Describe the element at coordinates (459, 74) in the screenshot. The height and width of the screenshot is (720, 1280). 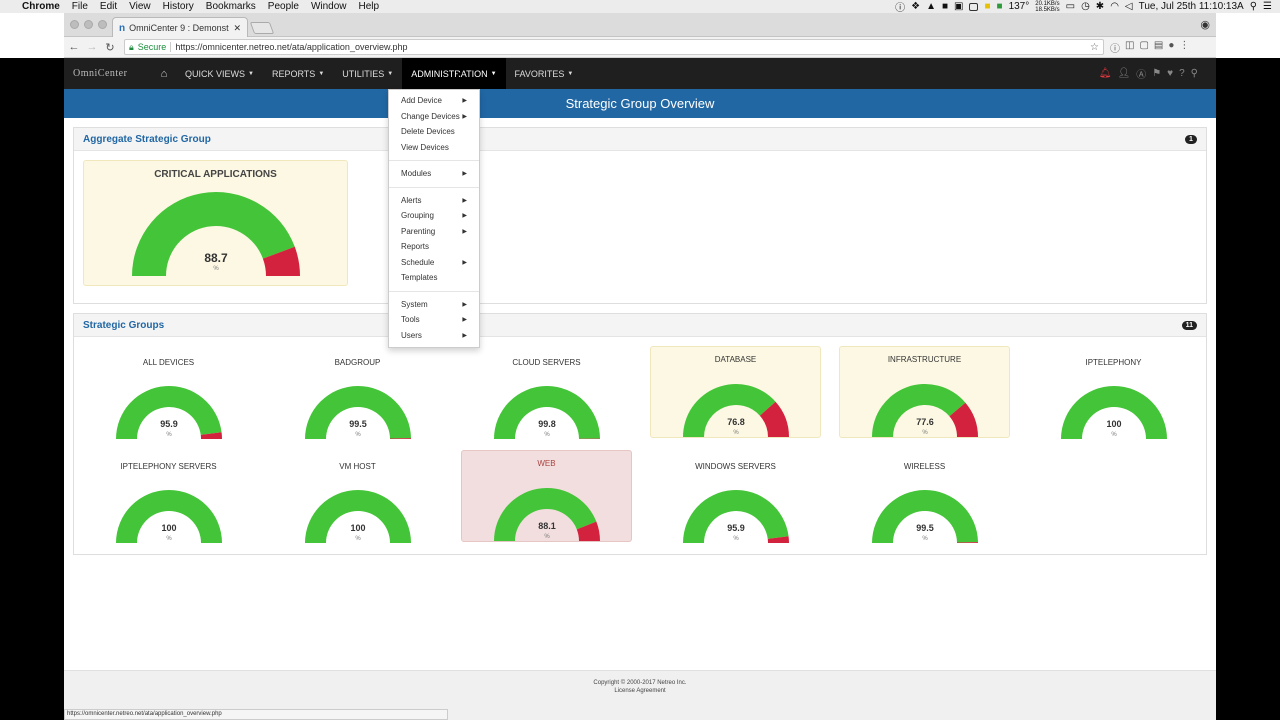
I see `mouse-cursor-icon: ➤` at that location.